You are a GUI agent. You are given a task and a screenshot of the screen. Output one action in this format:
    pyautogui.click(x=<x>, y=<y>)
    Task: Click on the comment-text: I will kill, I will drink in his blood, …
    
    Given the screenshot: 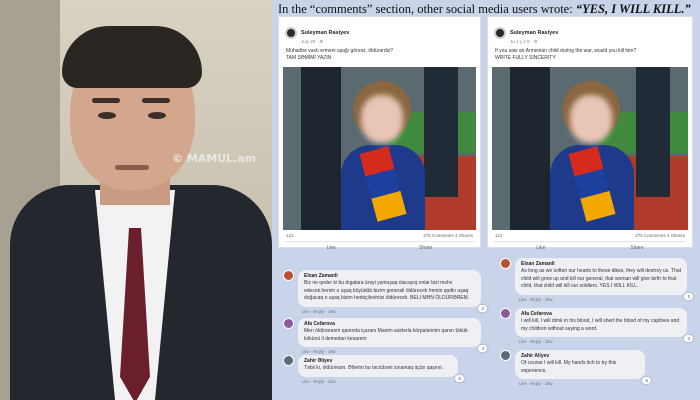 What is the action you would take?
    pyautogui.click(x=600, y=325)
    